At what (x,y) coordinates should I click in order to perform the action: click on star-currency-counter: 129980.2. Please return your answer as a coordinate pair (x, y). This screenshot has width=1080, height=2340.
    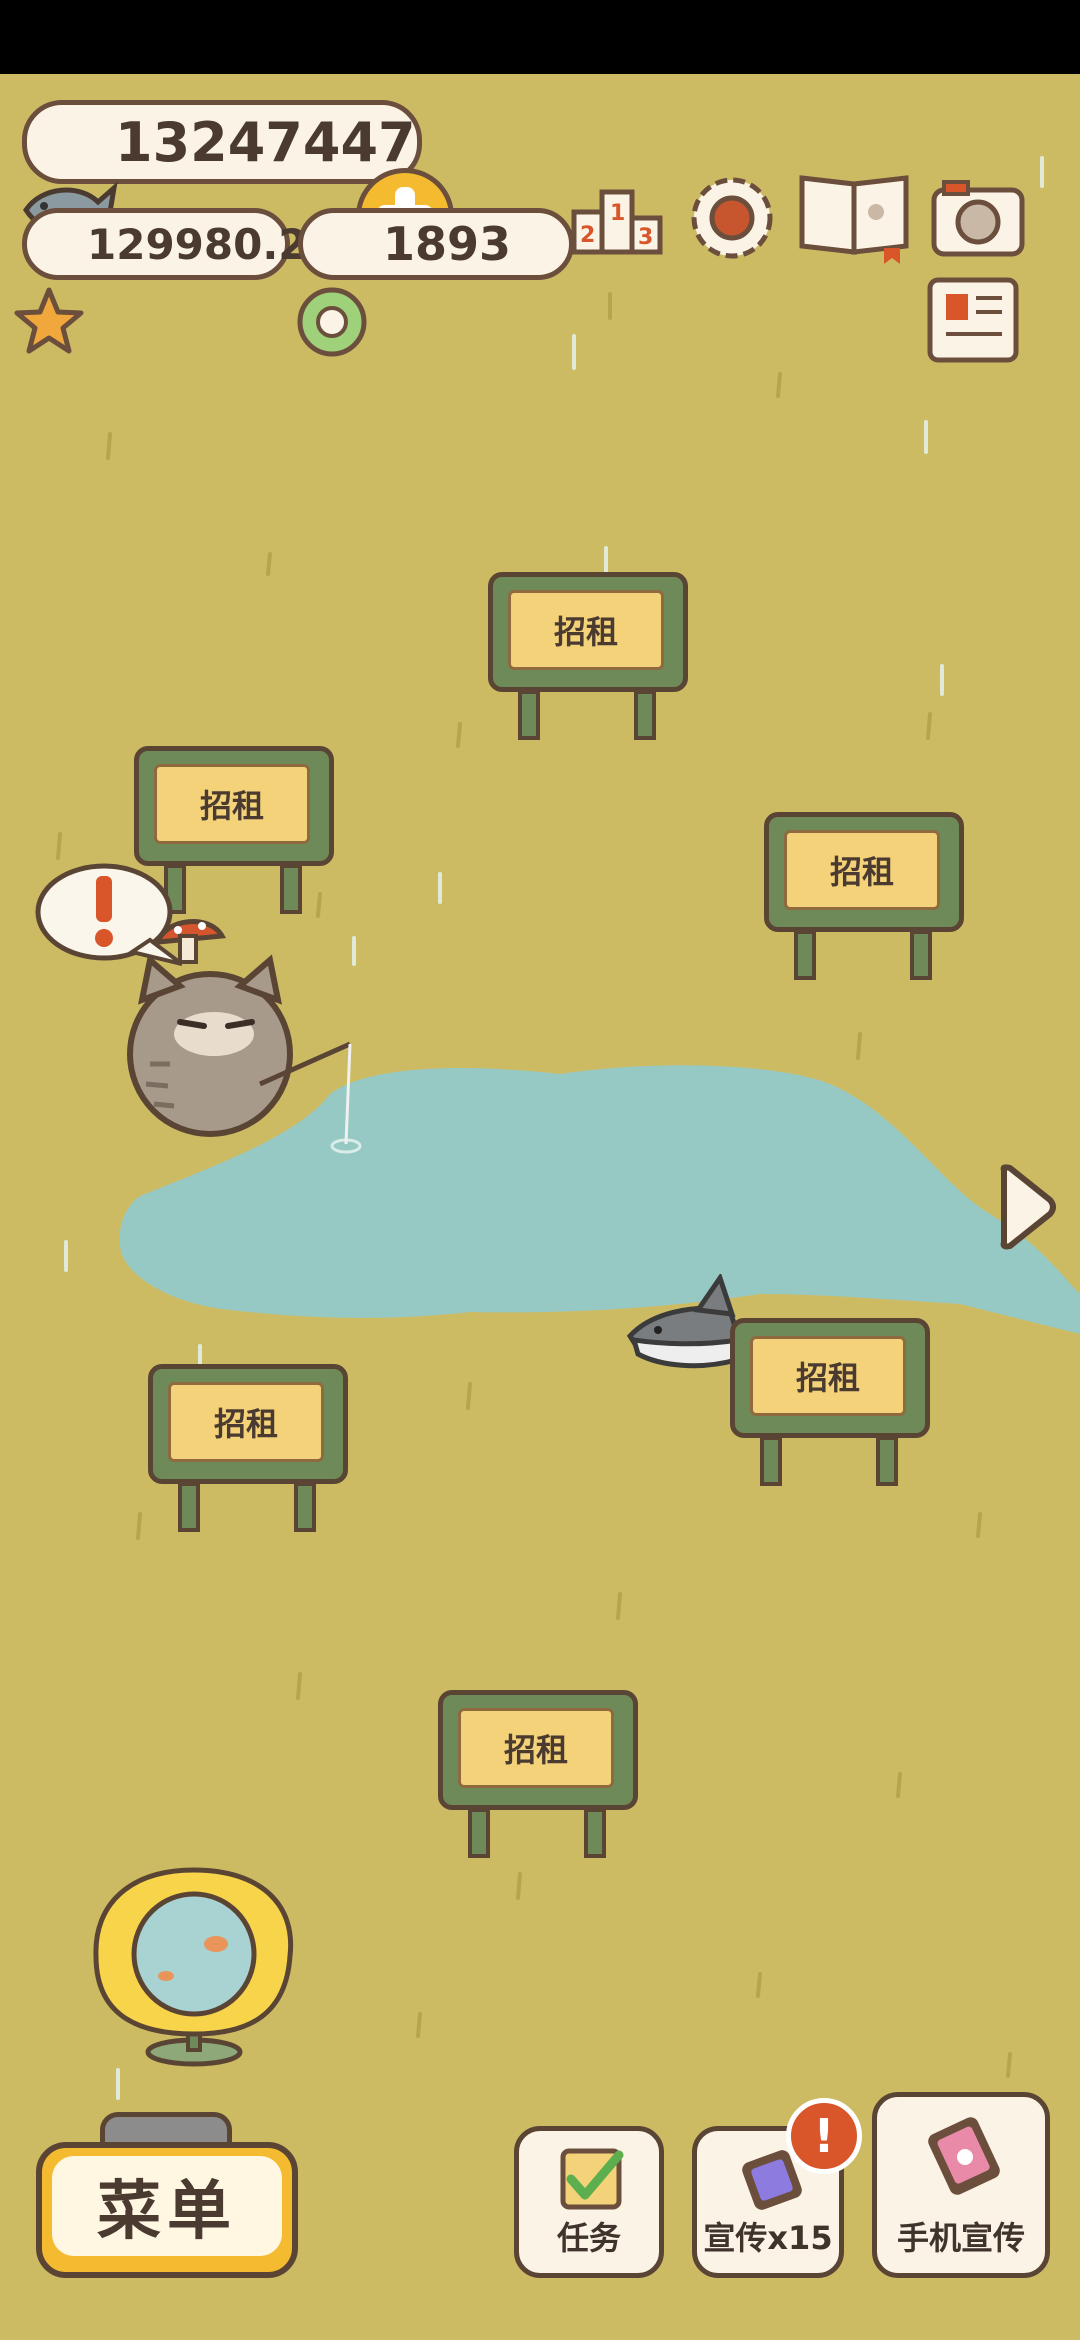
    Looking at the image, I should click on (165, 244).